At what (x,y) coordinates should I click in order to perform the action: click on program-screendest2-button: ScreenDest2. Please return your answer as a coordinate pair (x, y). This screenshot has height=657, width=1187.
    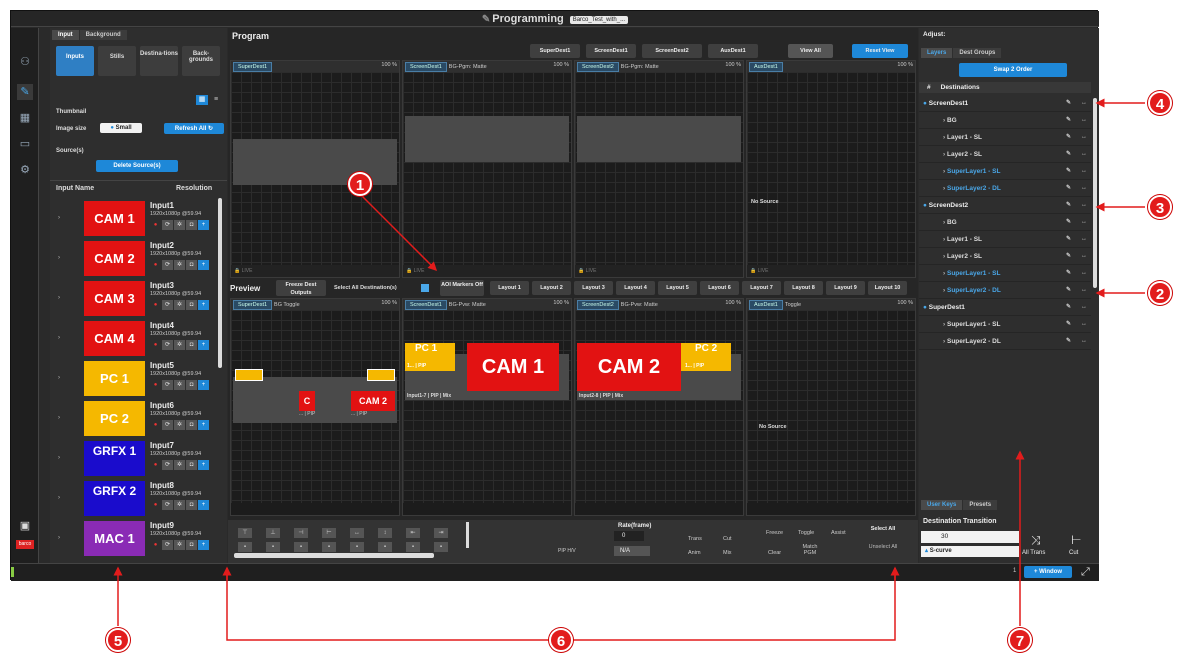
    Looking at the image, I should click on (672, 51).